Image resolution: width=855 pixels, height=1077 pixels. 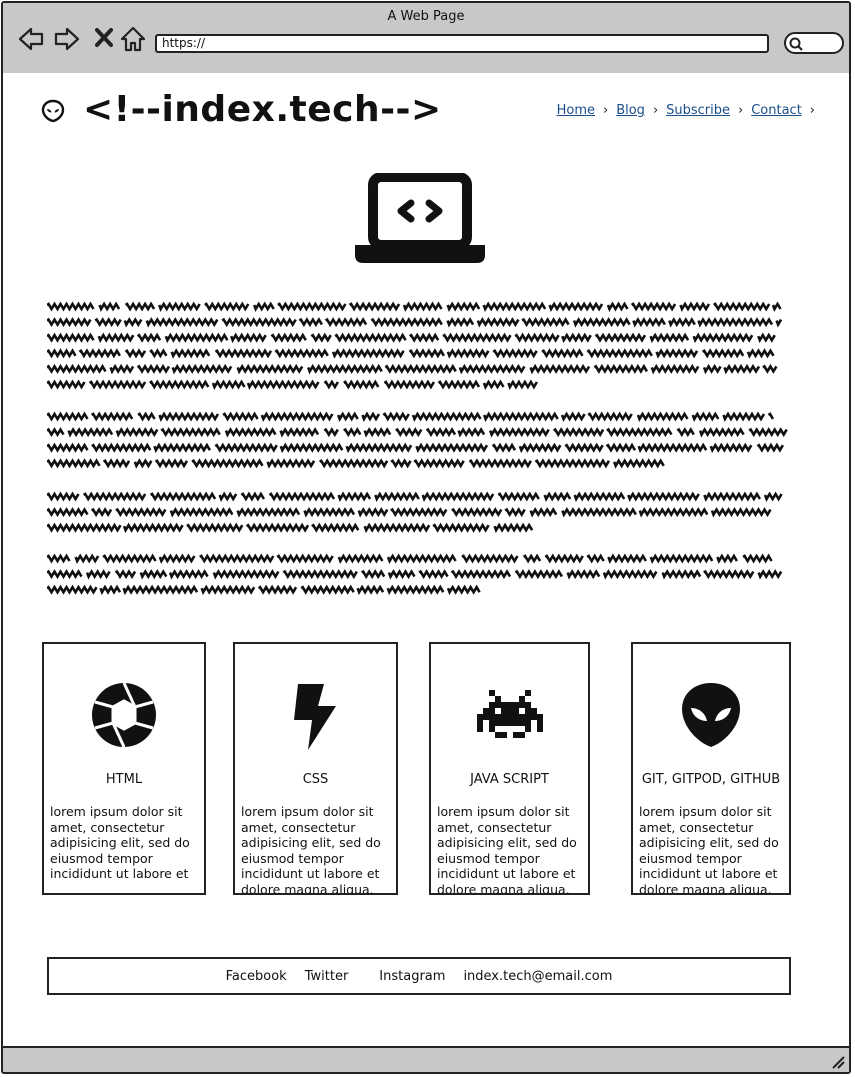 I want to click on lightning-icon, so click(x=314, y=717).